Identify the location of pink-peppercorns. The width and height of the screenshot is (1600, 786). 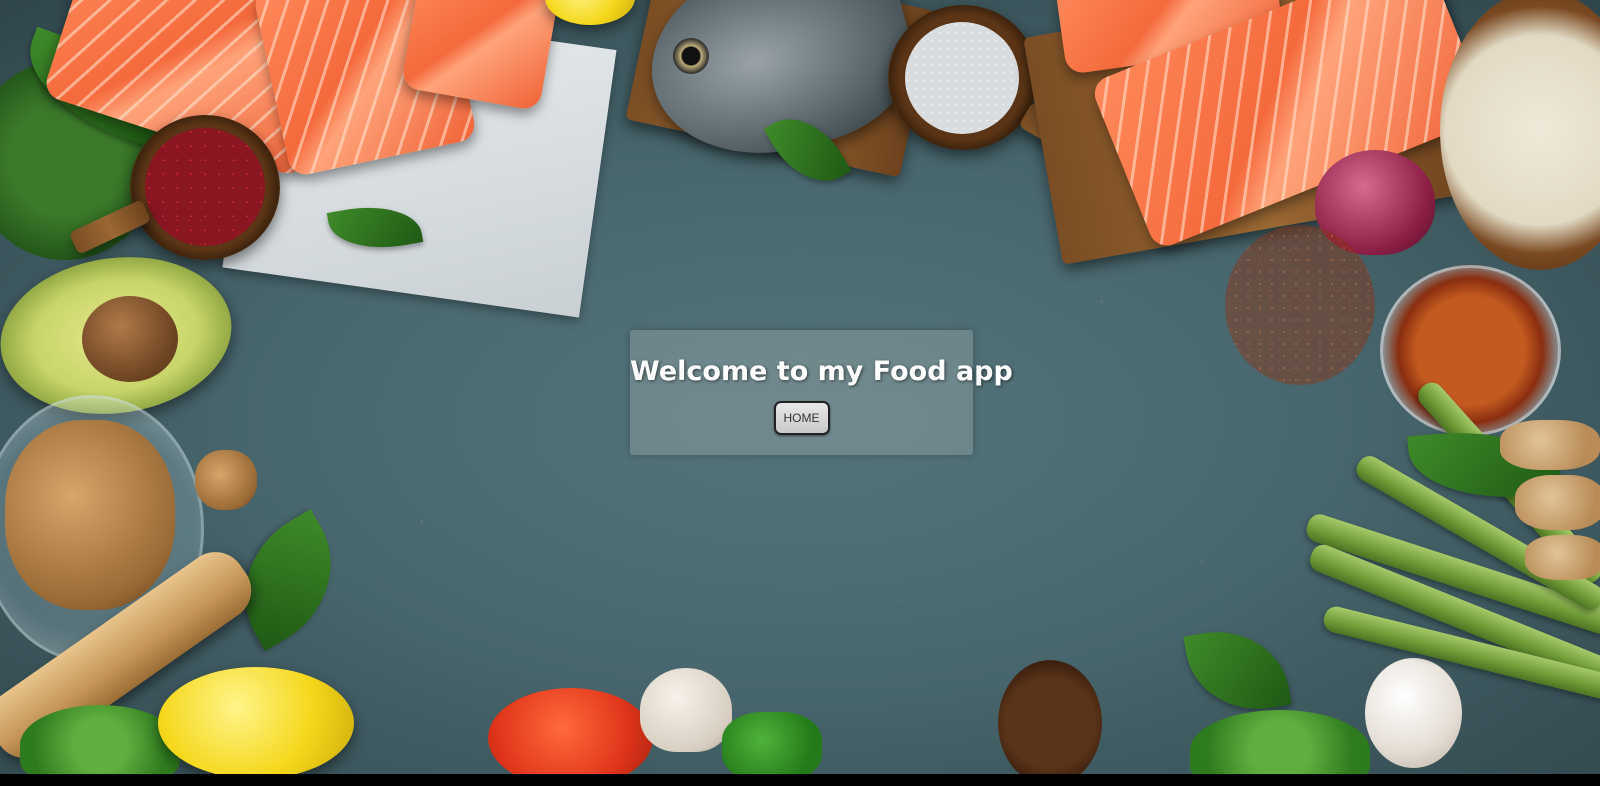
(205, 187).